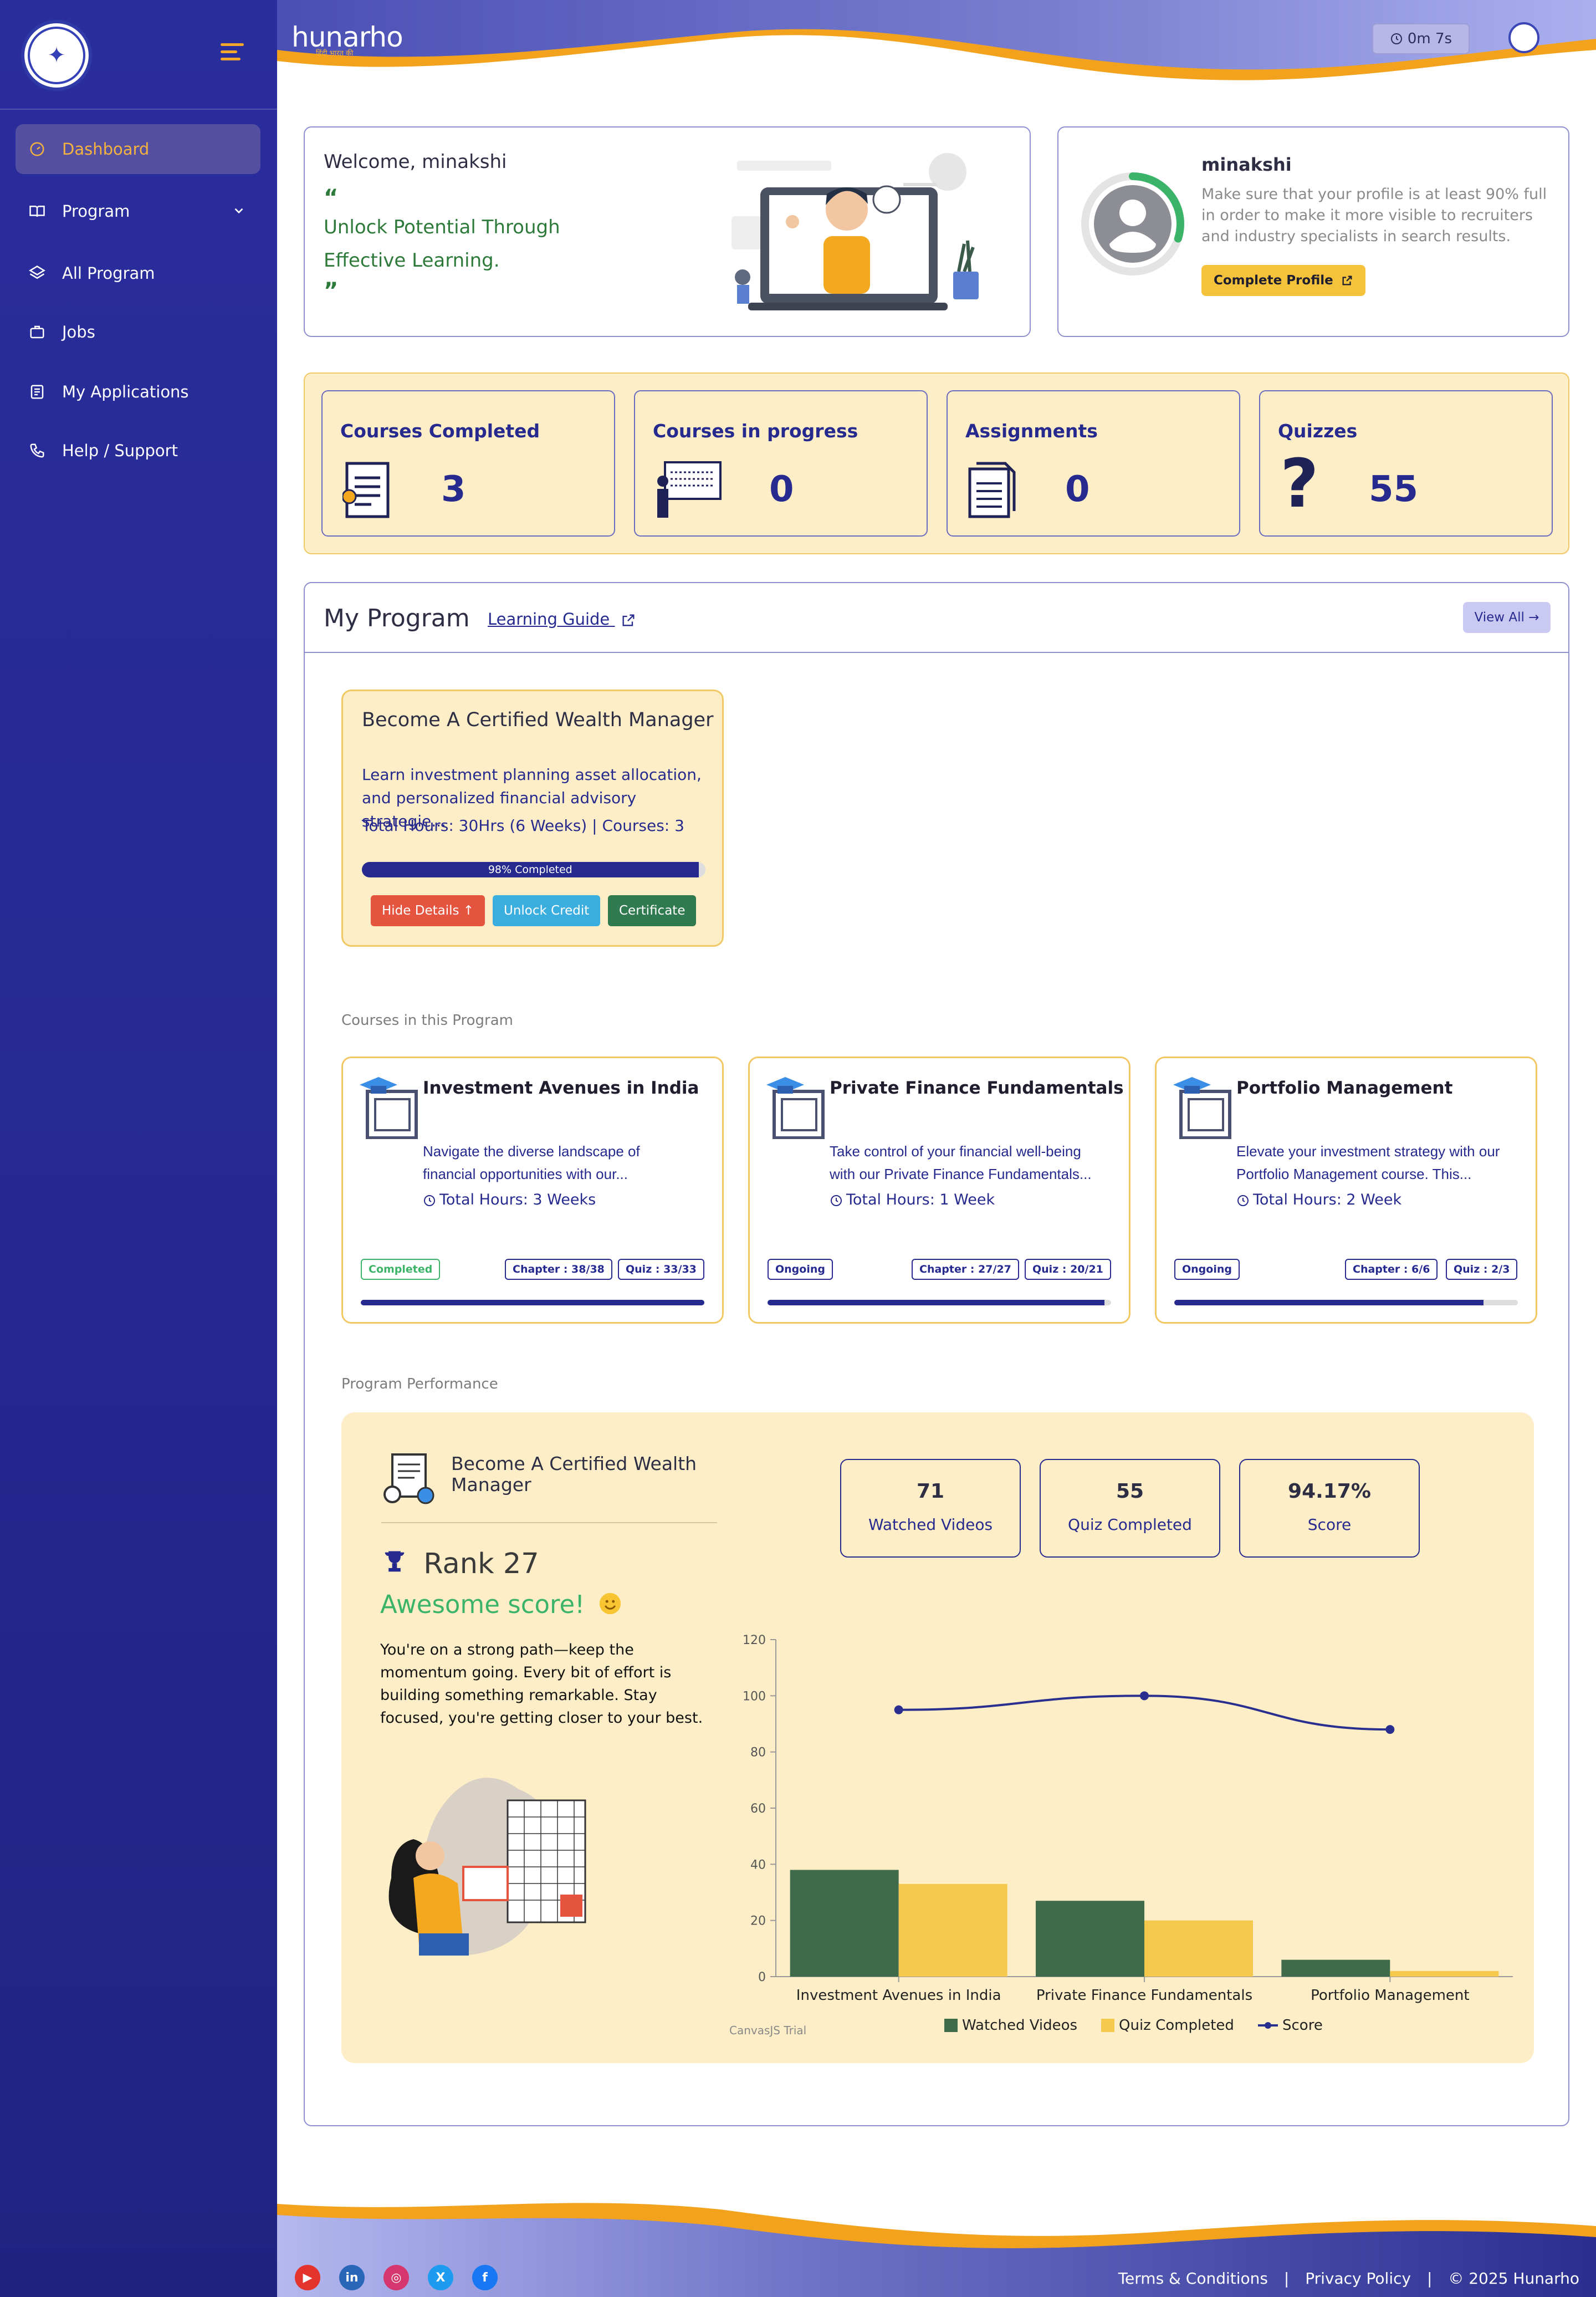 This screenshot has height=2297, width=1596. Describe the element at coordinates (610, 1604) in the screenshot. I see `smile-emoji-icon` at that location.